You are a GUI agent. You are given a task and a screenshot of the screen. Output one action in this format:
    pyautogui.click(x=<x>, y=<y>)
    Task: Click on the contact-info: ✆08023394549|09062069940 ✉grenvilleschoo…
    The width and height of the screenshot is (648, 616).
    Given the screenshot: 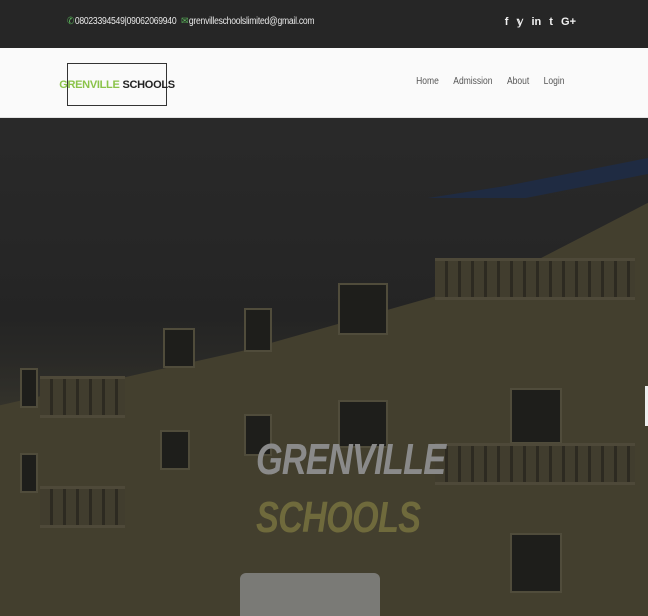 What is the action you would take?
    pyautogui.click(x=191, y=21)
    